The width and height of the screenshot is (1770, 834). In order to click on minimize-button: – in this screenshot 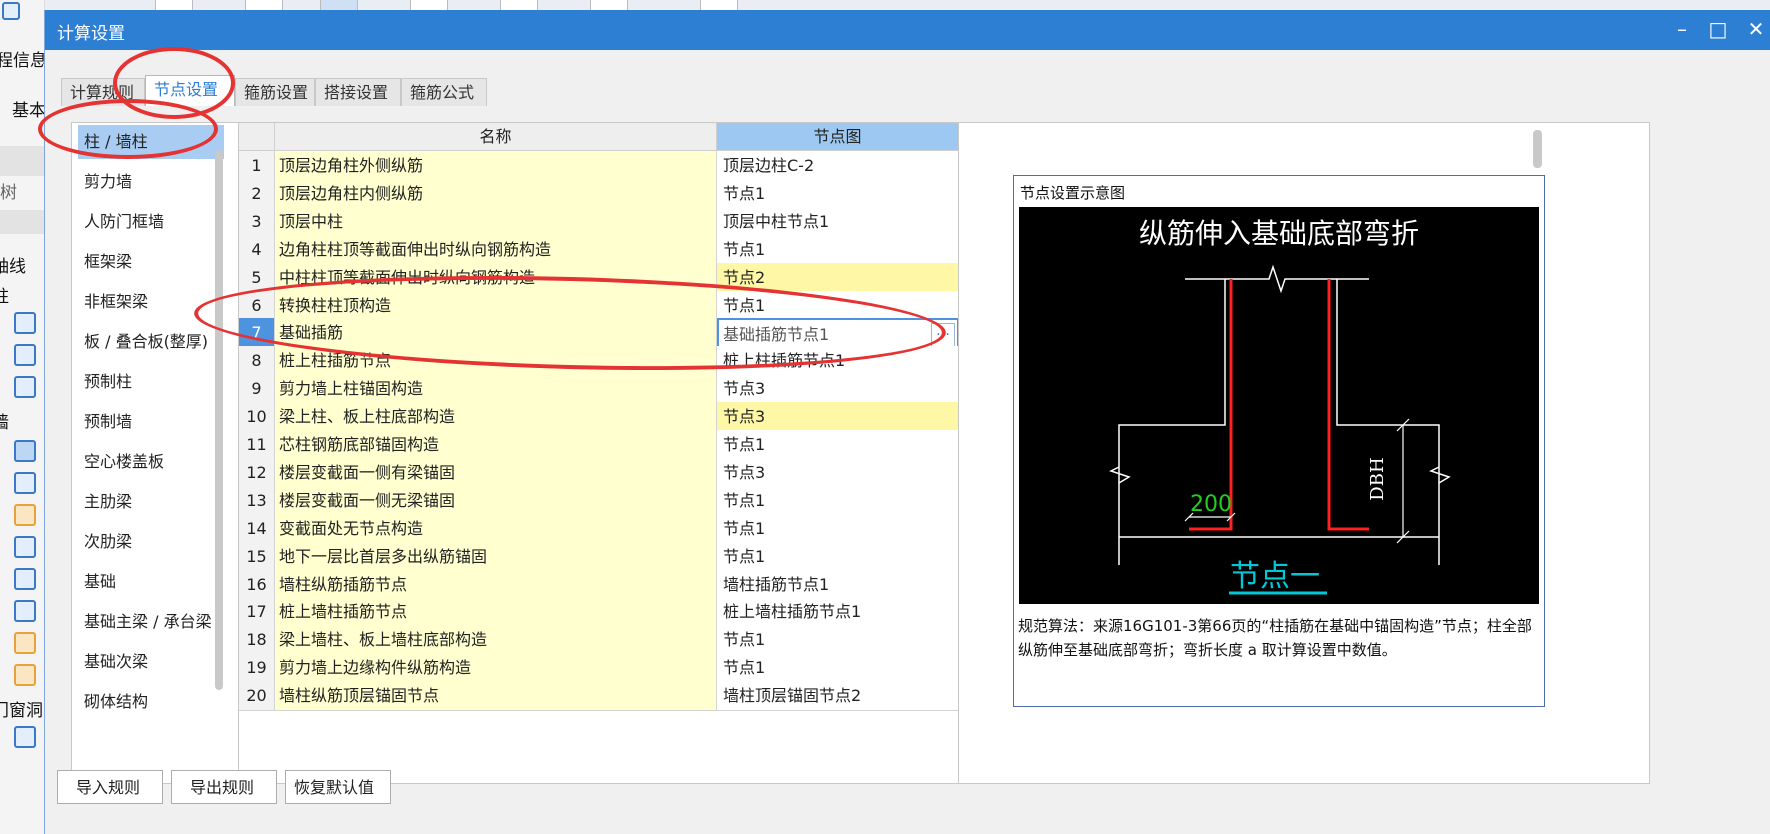, I will do `click(1682, 29)`.